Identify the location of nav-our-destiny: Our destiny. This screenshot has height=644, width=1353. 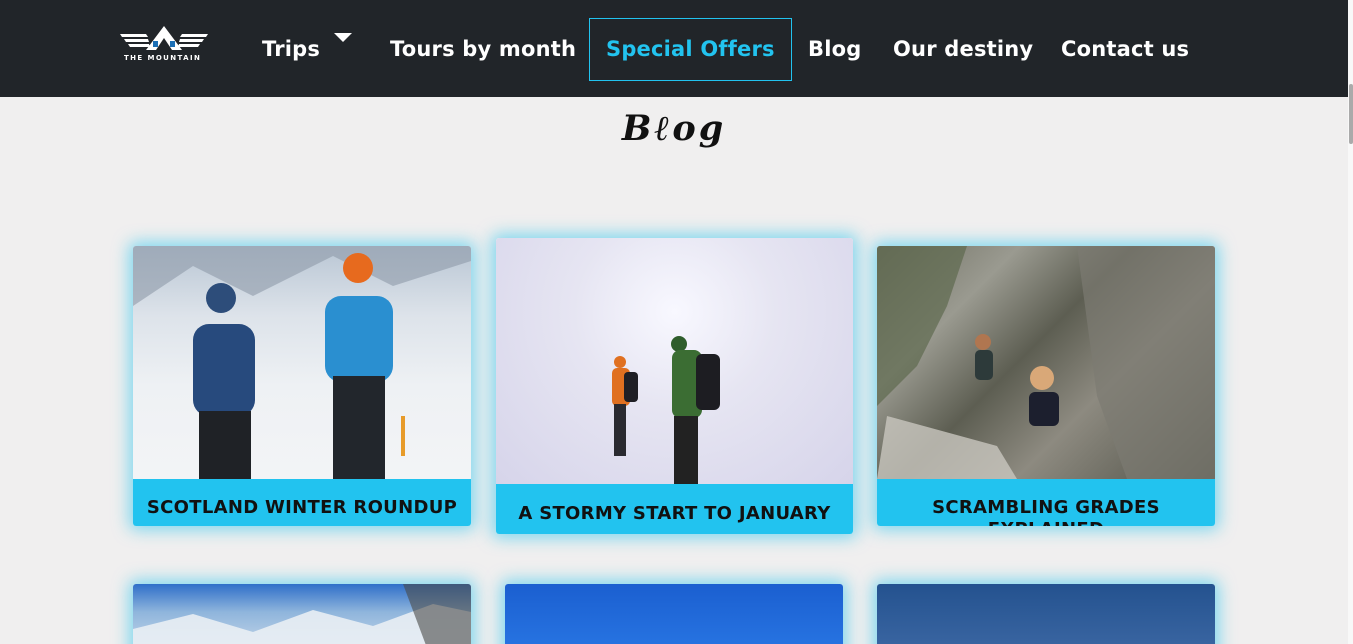
(963, 49).